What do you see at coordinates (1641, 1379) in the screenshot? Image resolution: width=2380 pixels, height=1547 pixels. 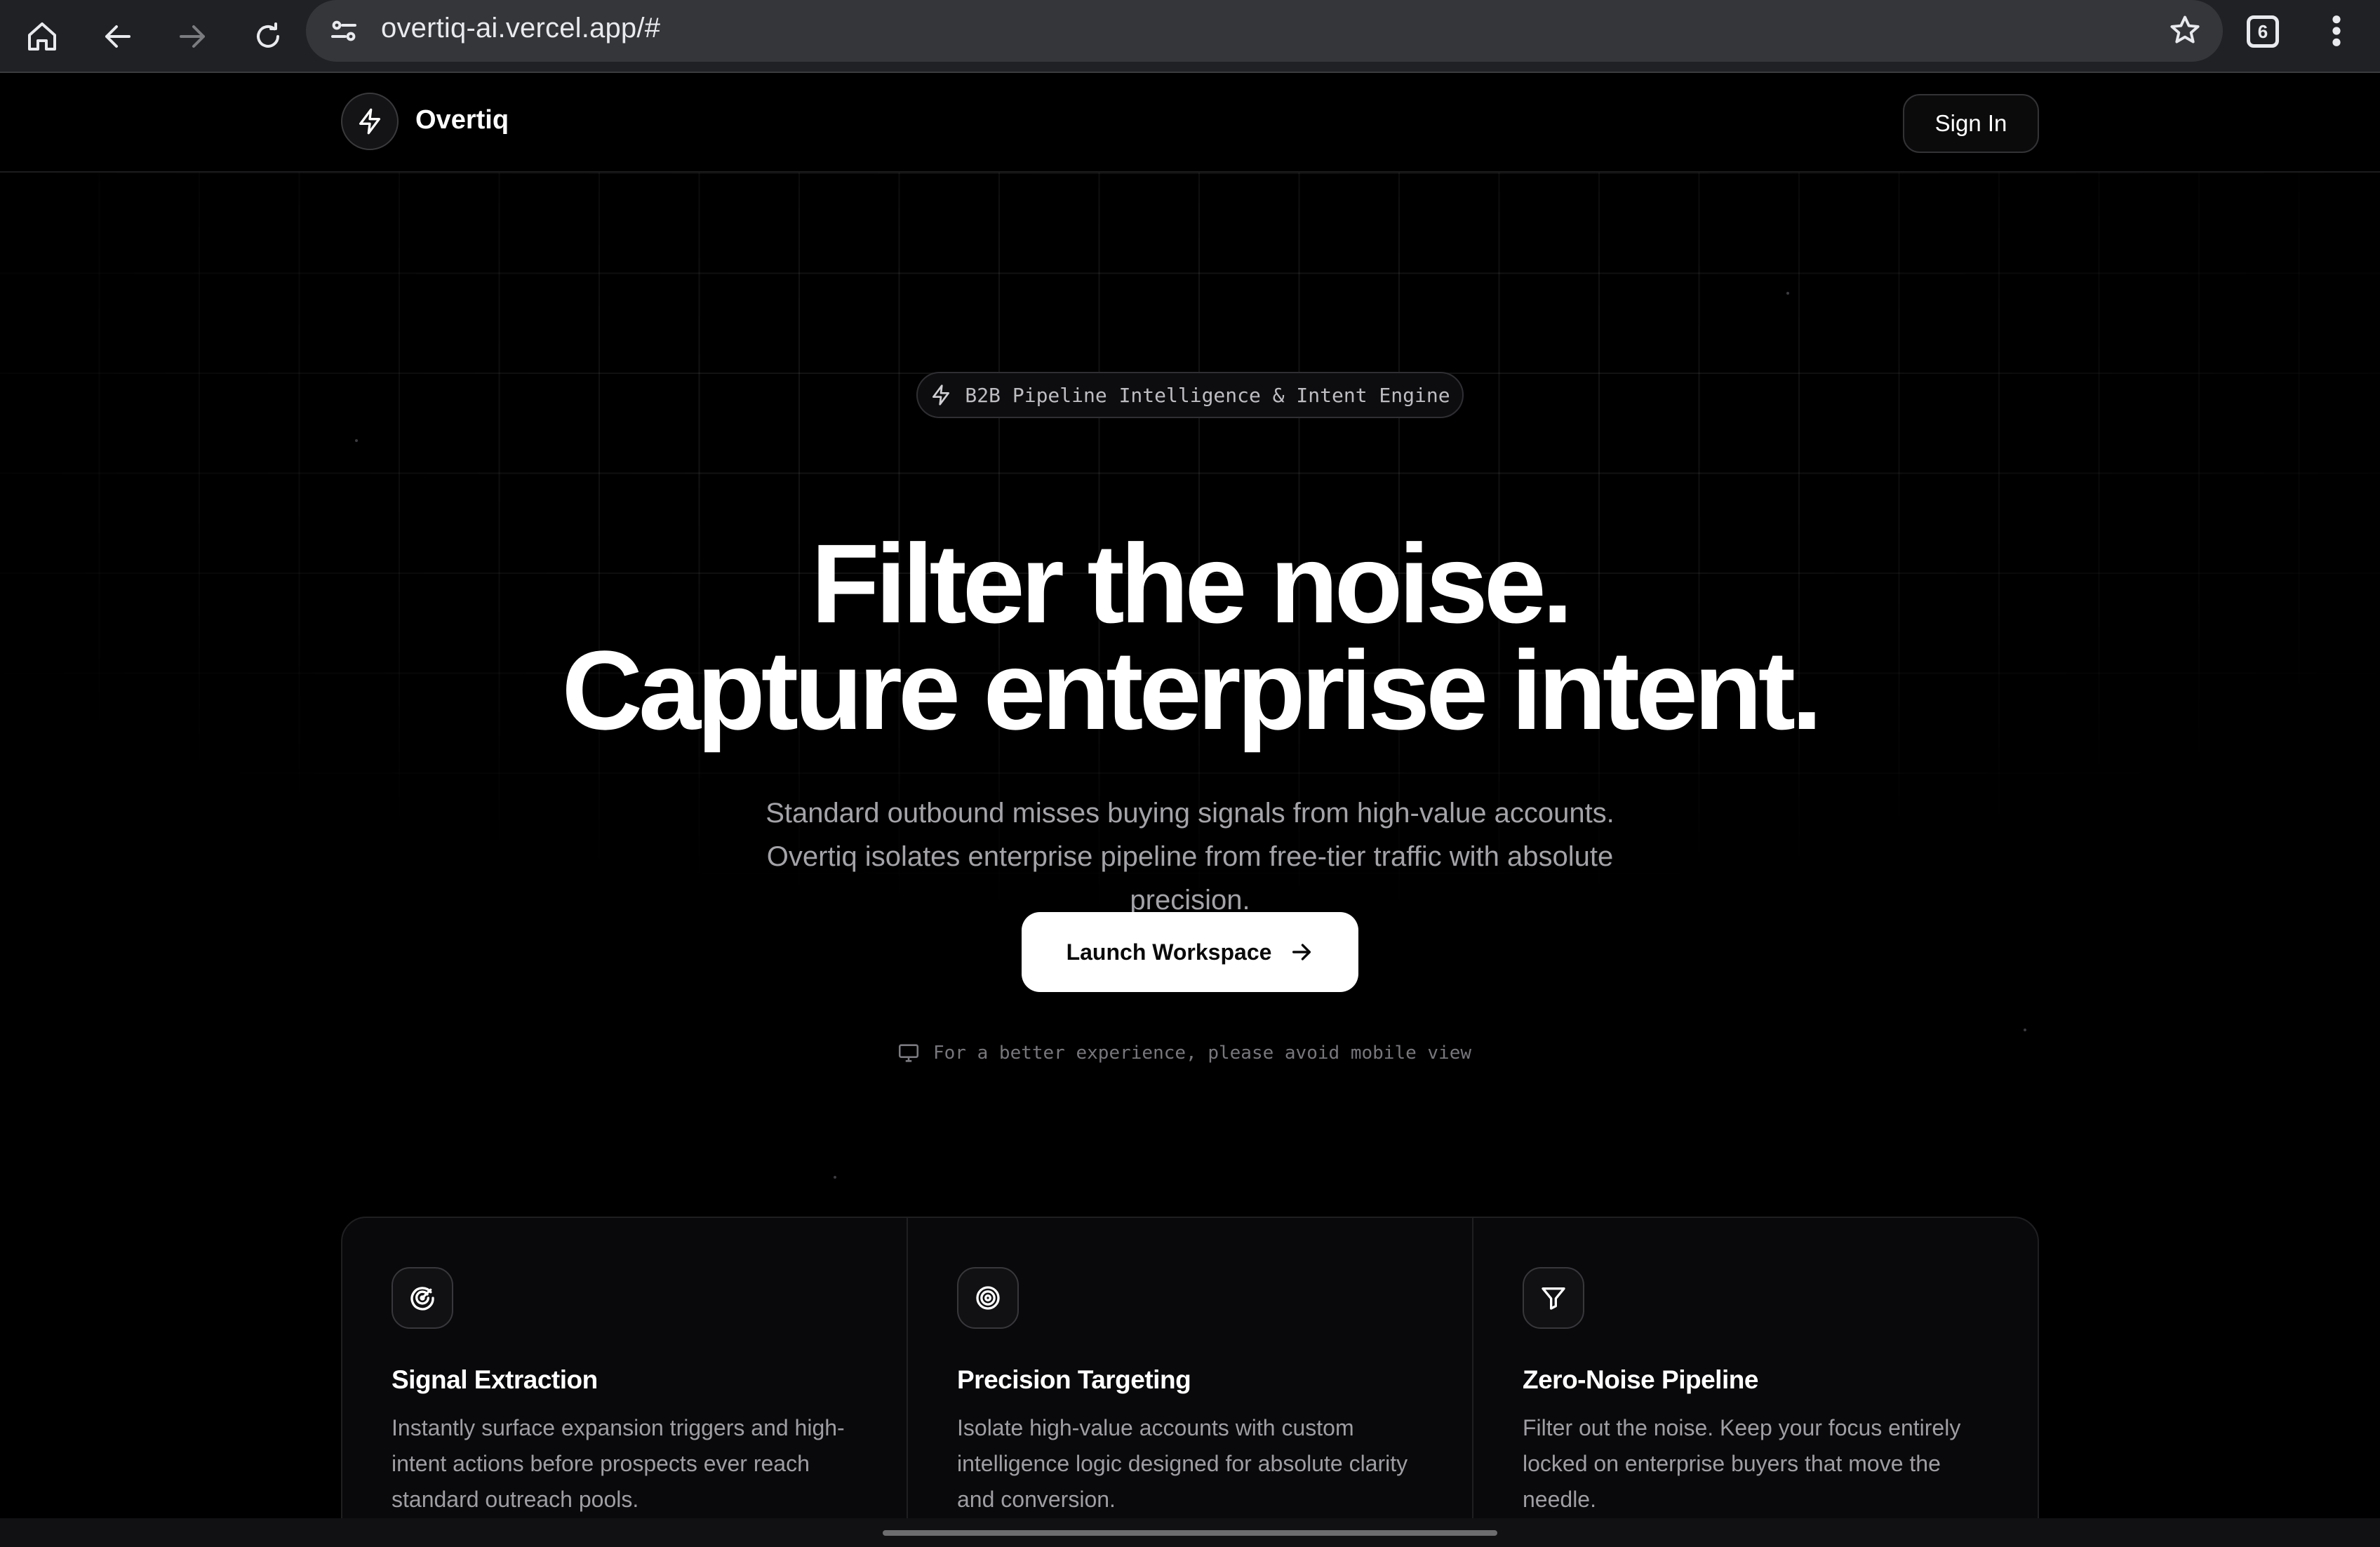 I see `feature-title: Zero-Noise Pipeline` at bounding box center [1641, 1379].